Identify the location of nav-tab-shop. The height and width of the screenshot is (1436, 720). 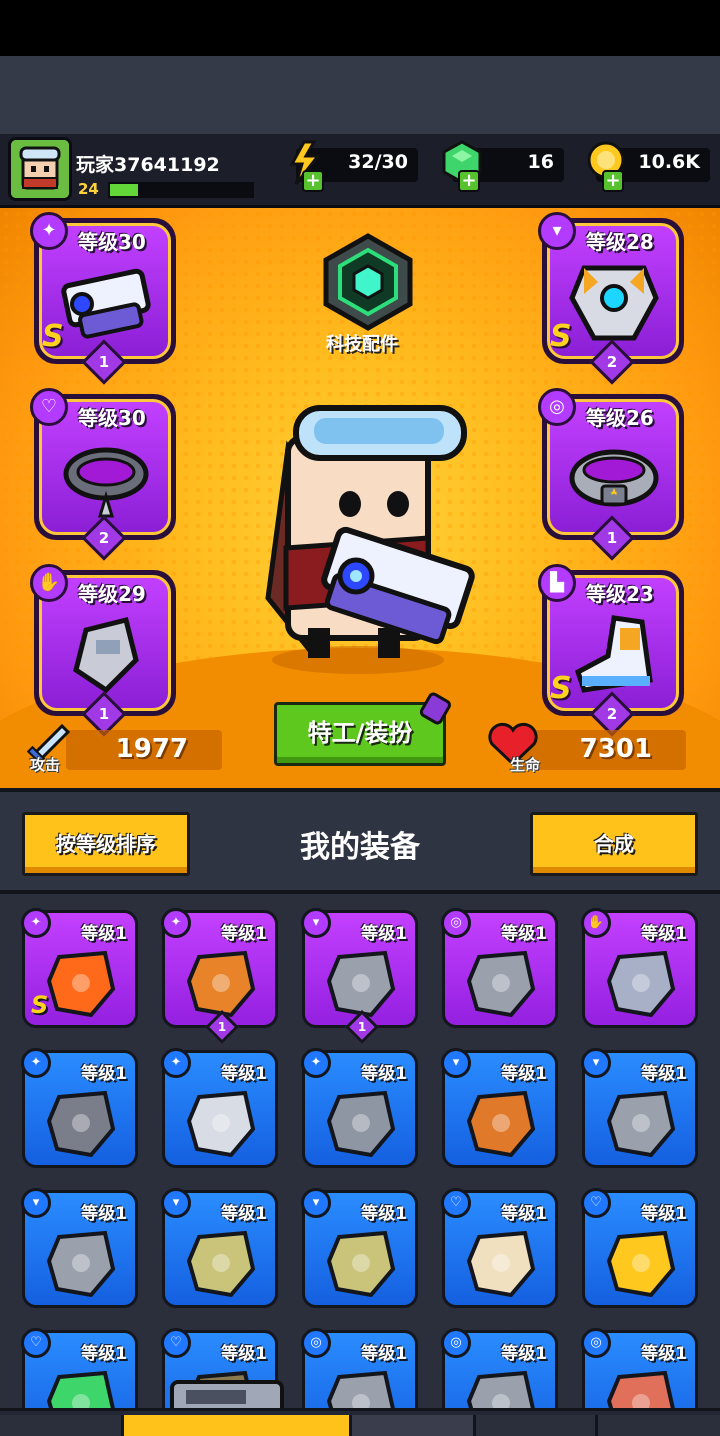
(62, 1425).